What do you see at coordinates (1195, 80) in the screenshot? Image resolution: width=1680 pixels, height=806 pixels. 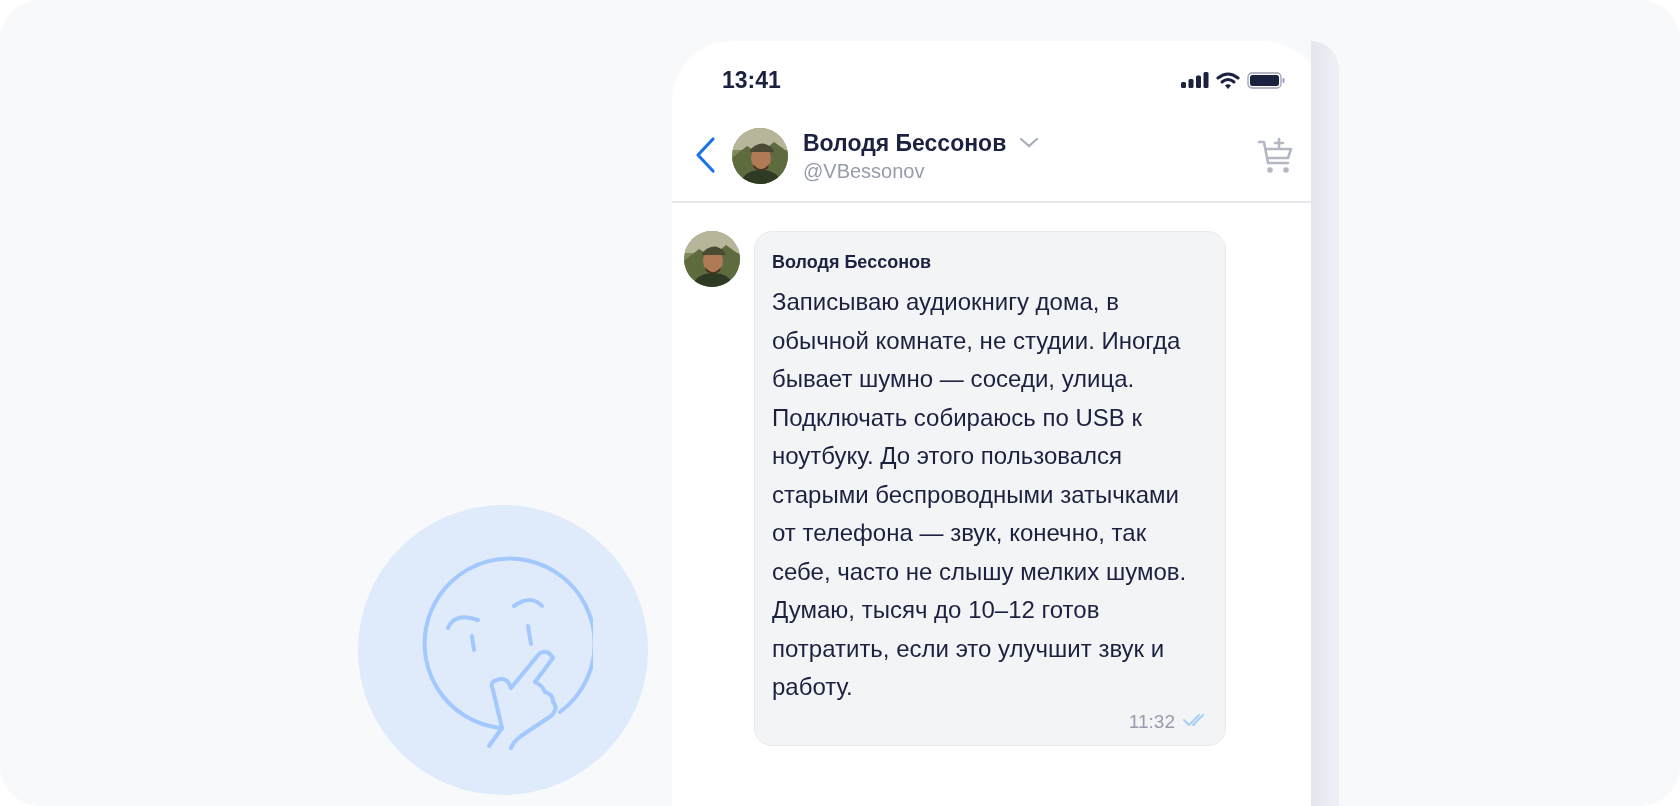 I see `signal-icon` at bounding box center [1195, 80].